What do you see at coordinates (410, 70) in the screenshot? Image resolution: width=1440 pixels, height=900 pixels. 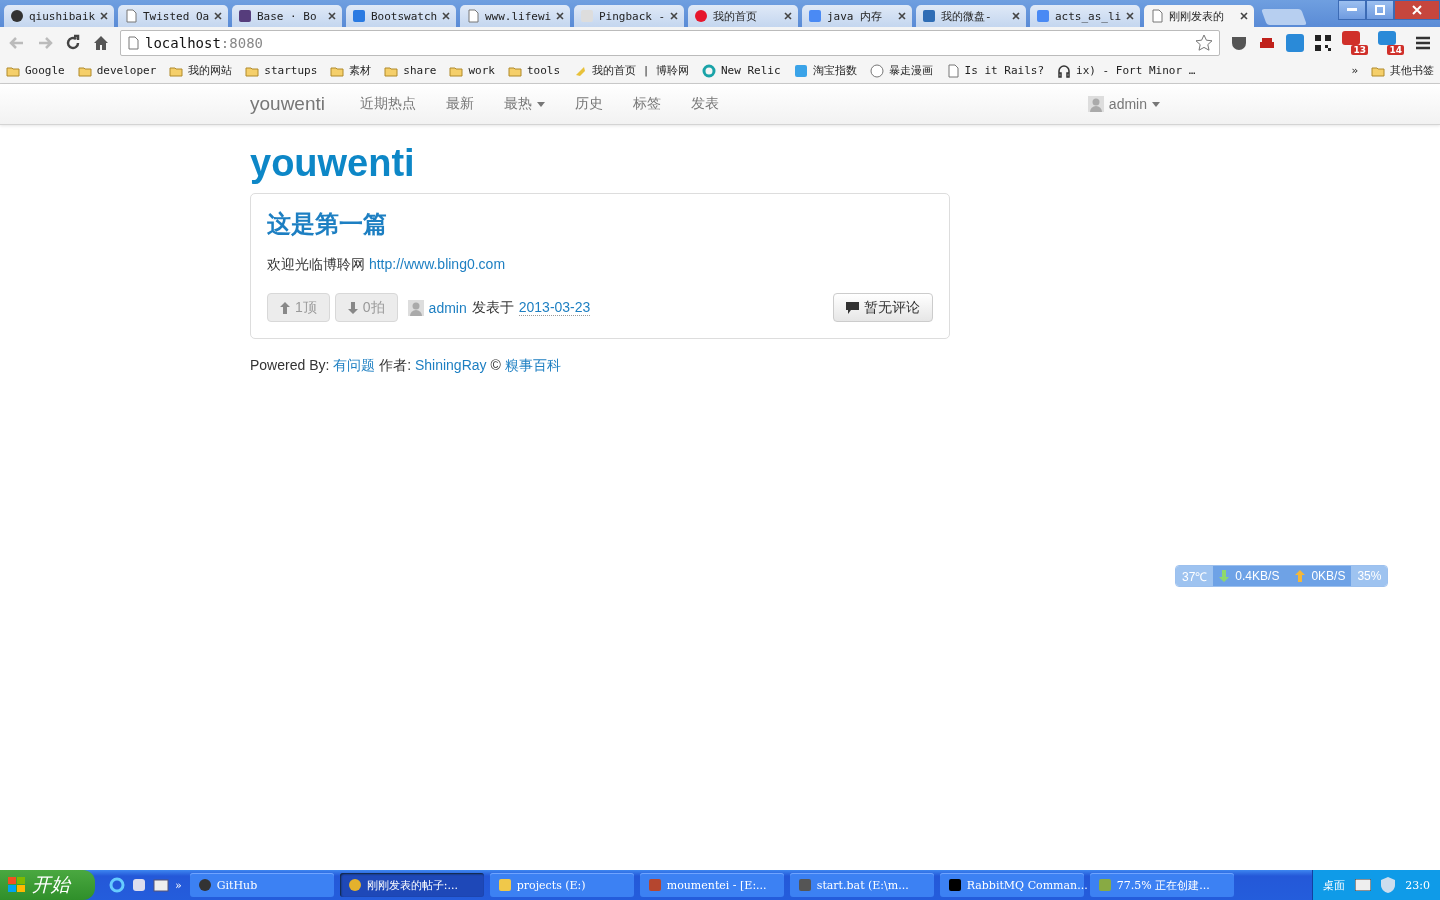 I see `bookmark: share` at bounding box center [410, 70].